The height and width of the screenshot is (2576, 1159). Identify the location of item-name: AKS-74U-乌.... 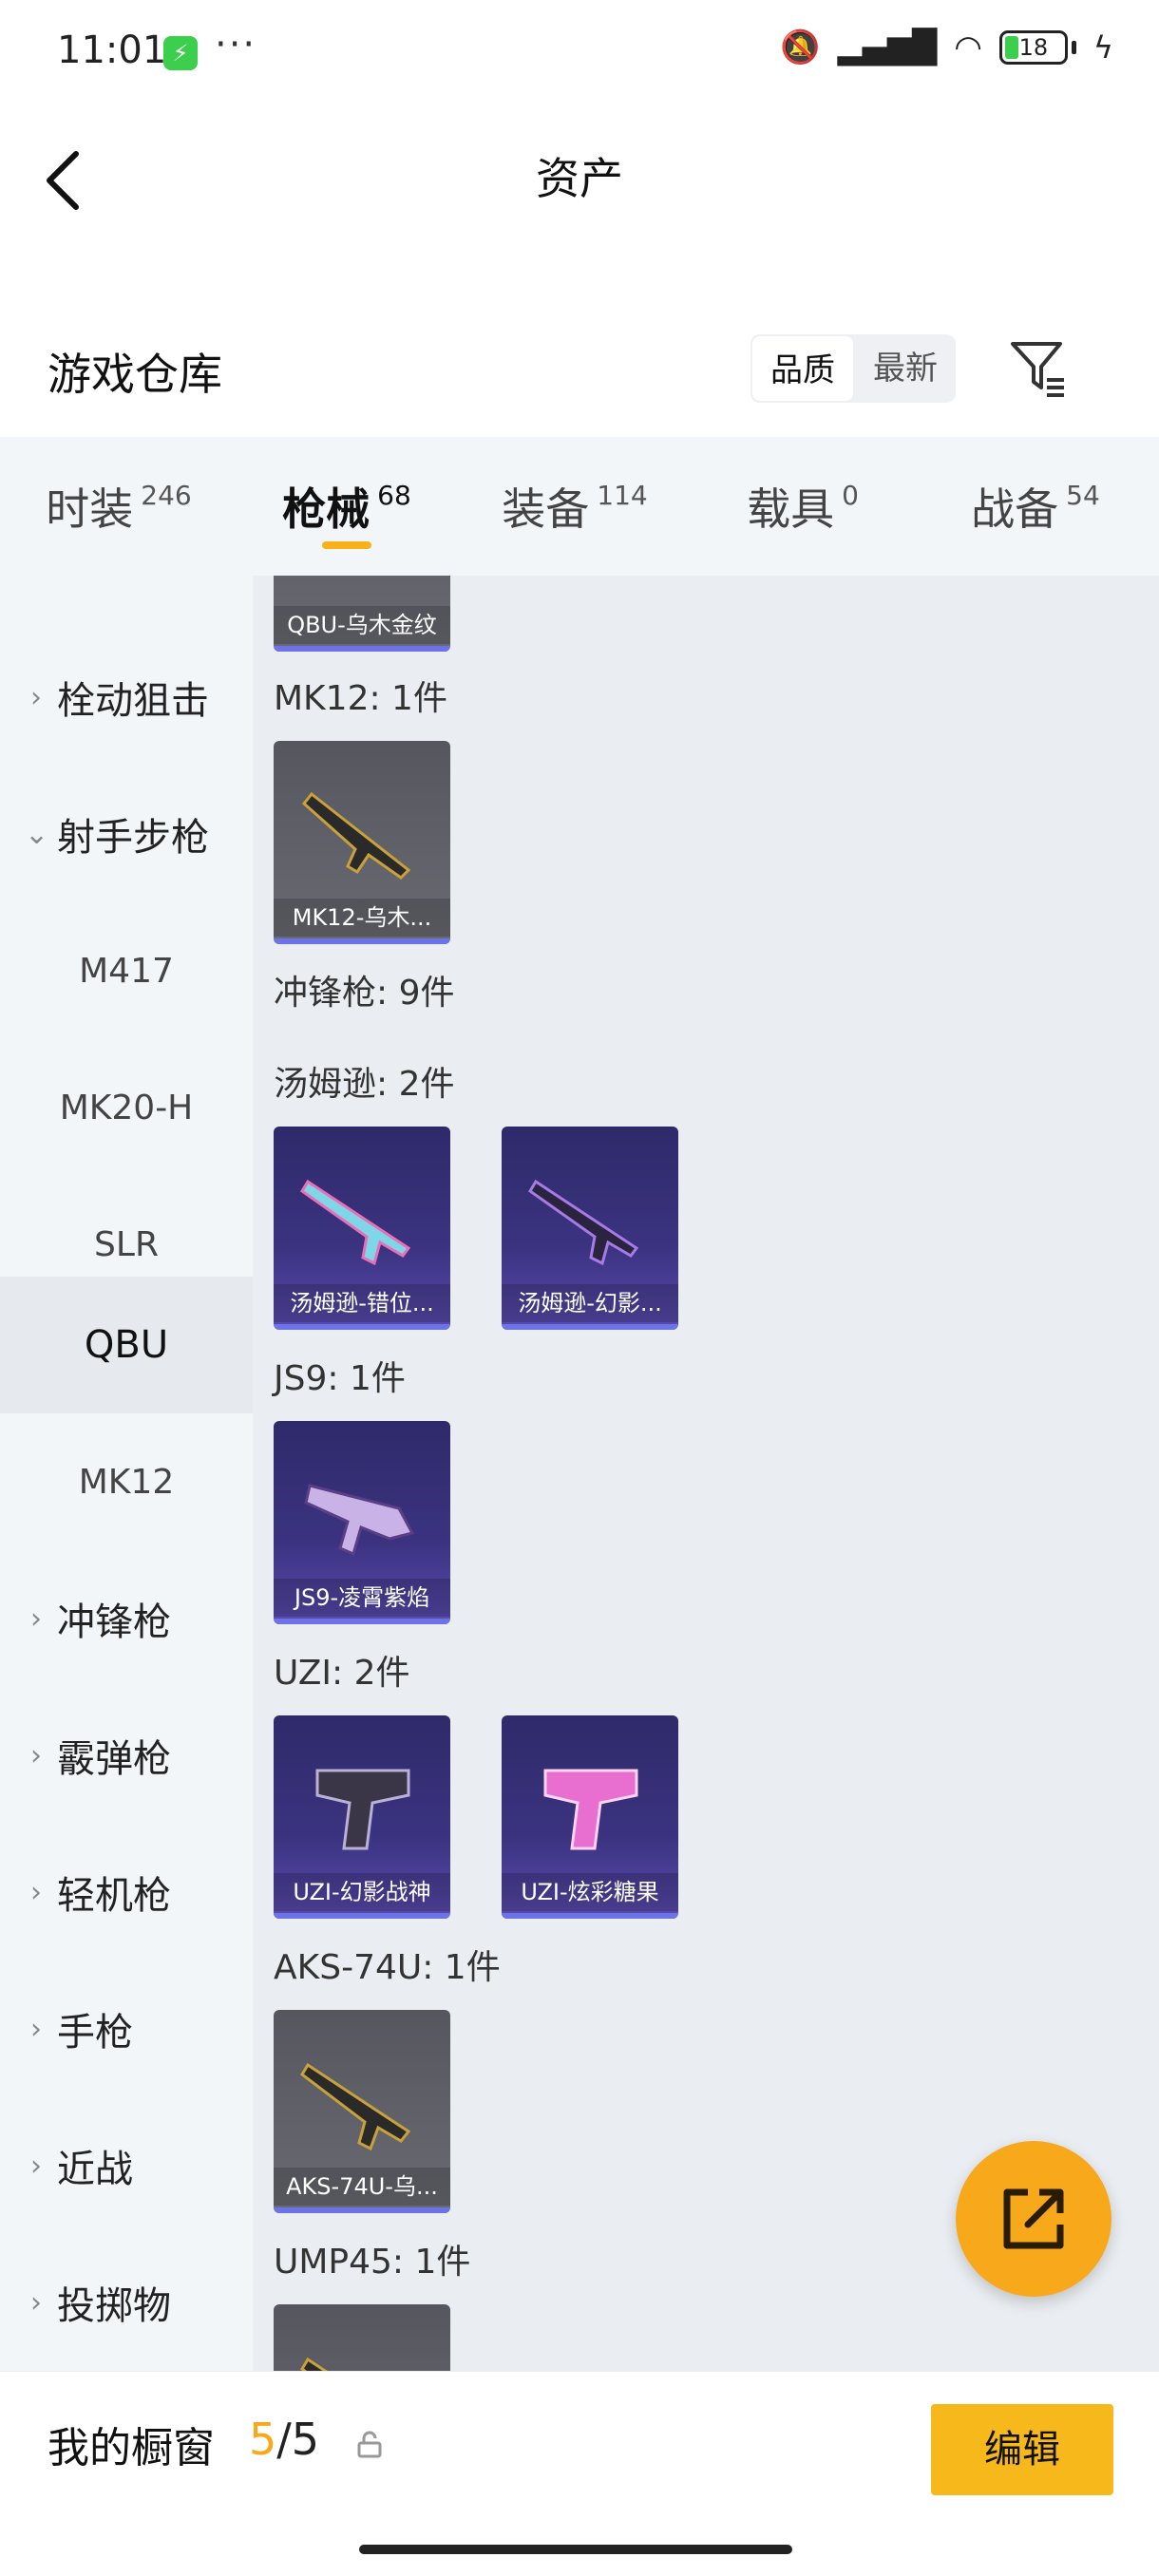
(362, 2187).